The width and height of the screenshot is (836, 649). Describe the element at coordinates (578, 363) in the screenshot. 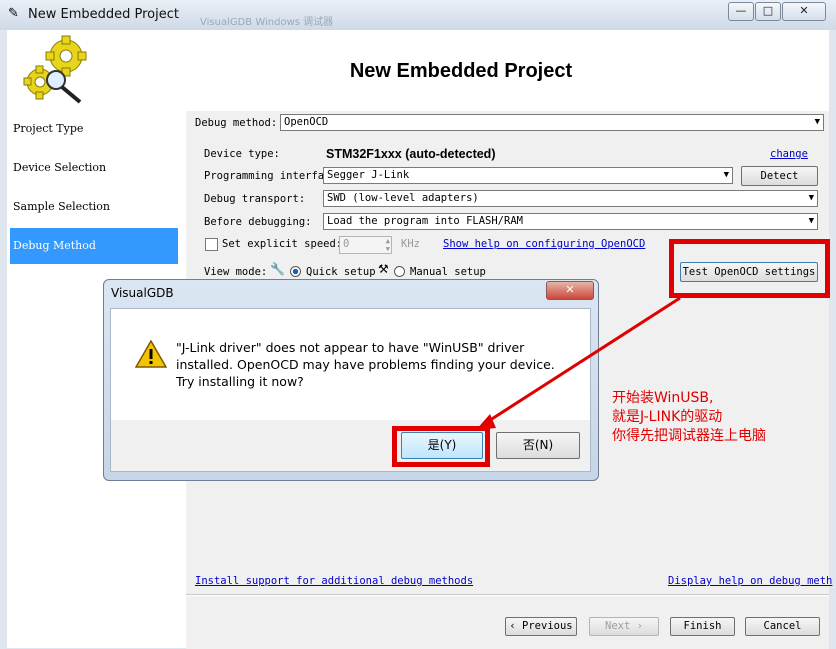

I see `annotation-arrow` at that location.